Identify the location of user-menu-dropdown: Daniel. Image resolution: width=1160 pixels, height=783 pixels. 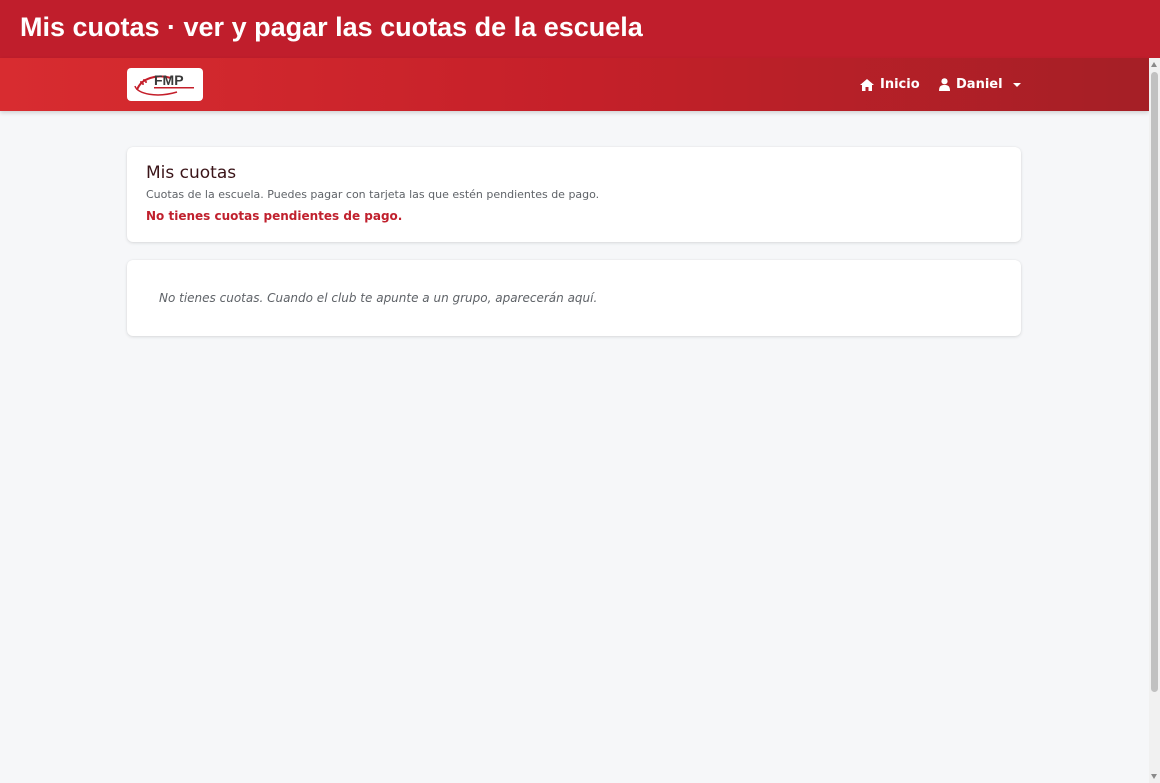
(980, 84).